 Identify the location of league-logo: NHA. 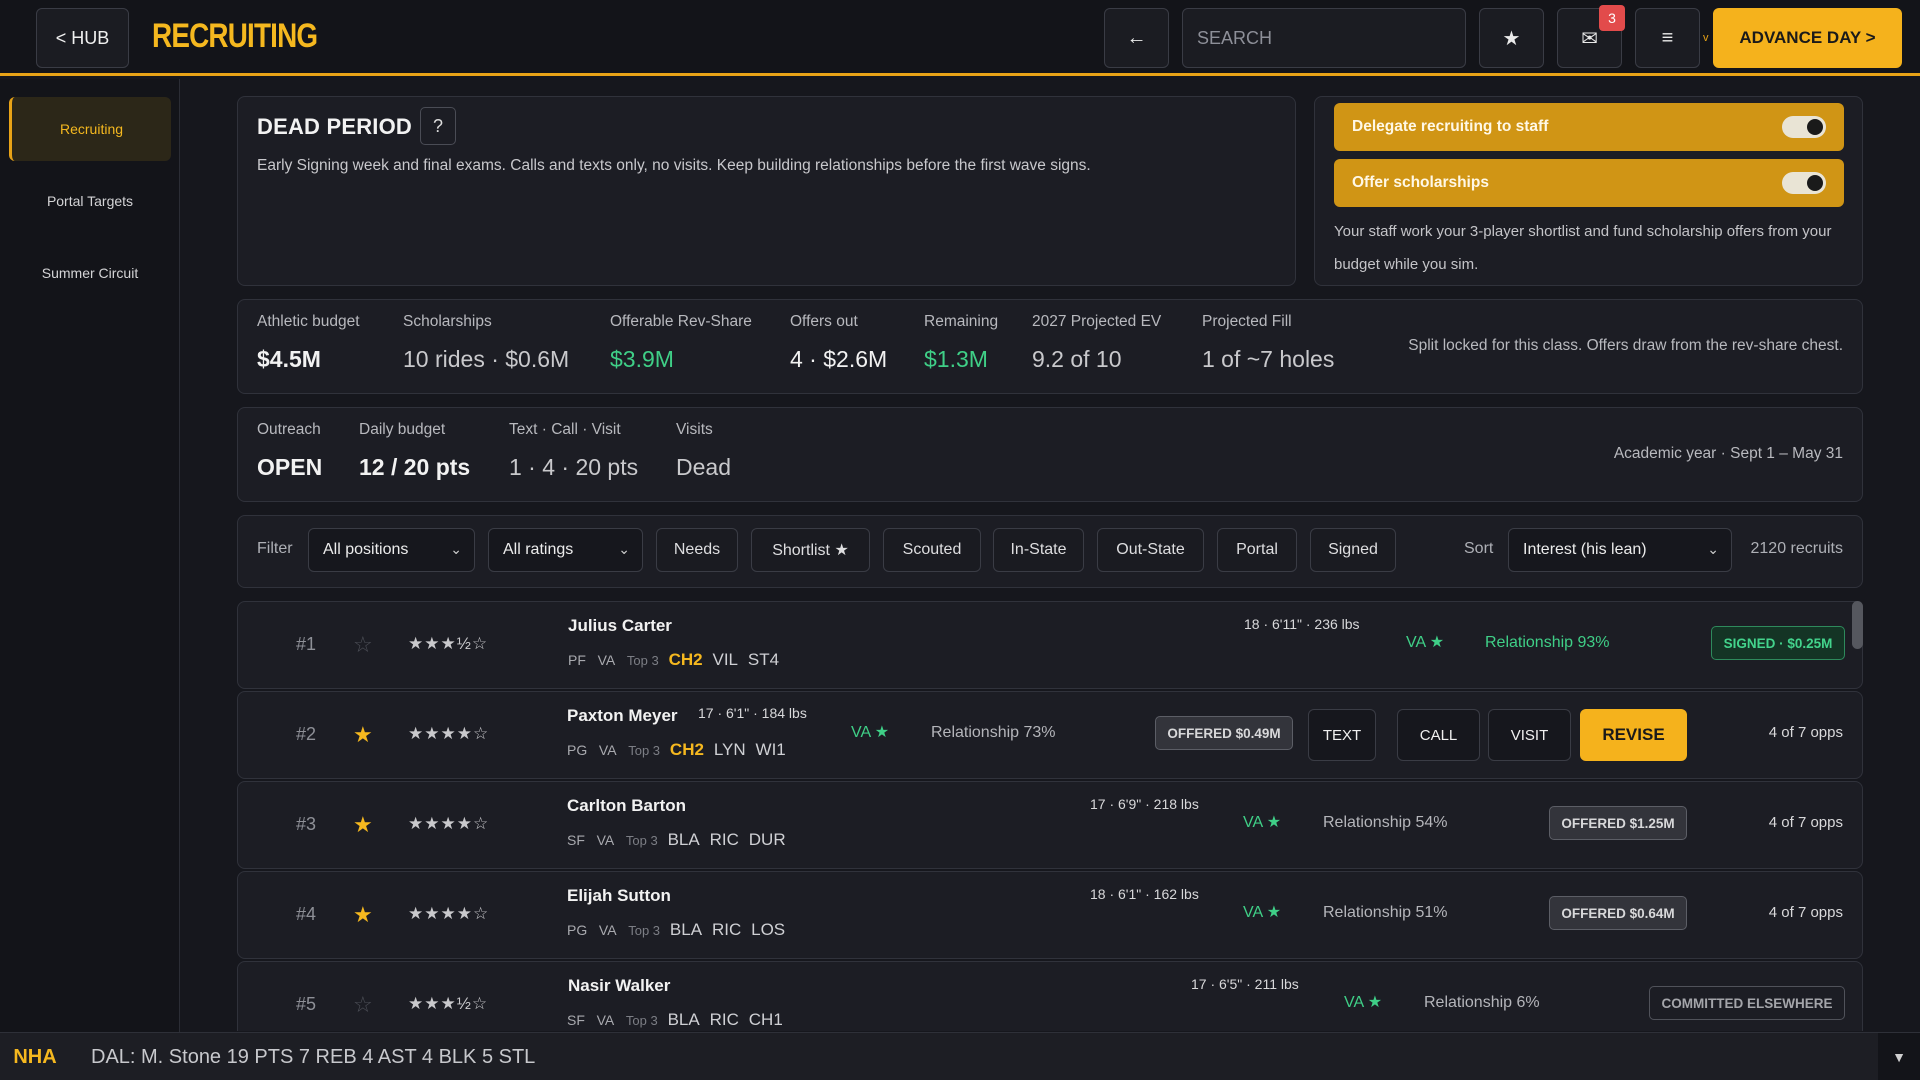
(35, 1056).